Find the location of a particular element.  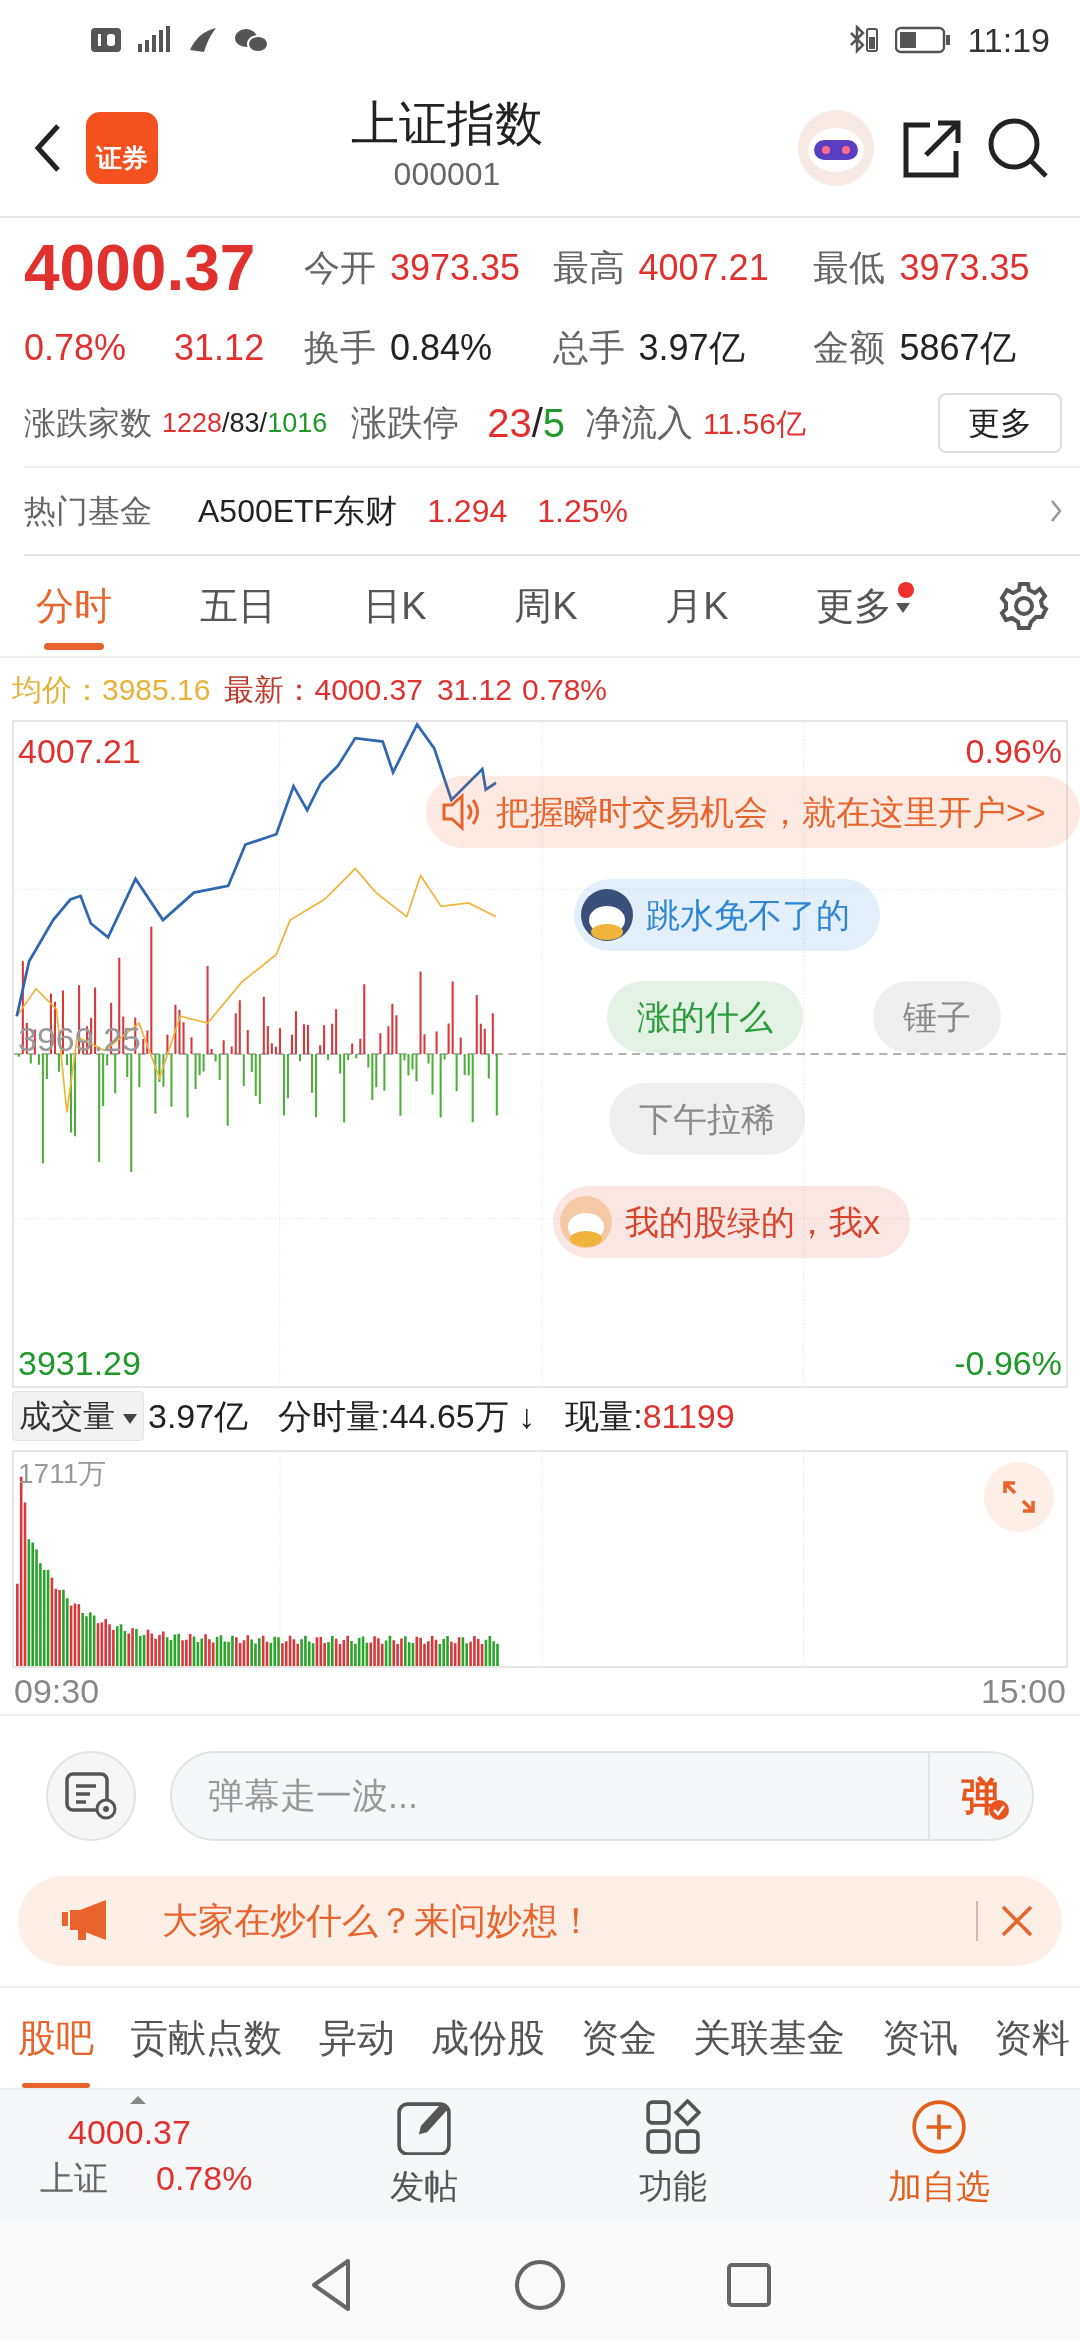

comment-bubble: 我的股绿的，我x is located at coordinates (731, 1222).